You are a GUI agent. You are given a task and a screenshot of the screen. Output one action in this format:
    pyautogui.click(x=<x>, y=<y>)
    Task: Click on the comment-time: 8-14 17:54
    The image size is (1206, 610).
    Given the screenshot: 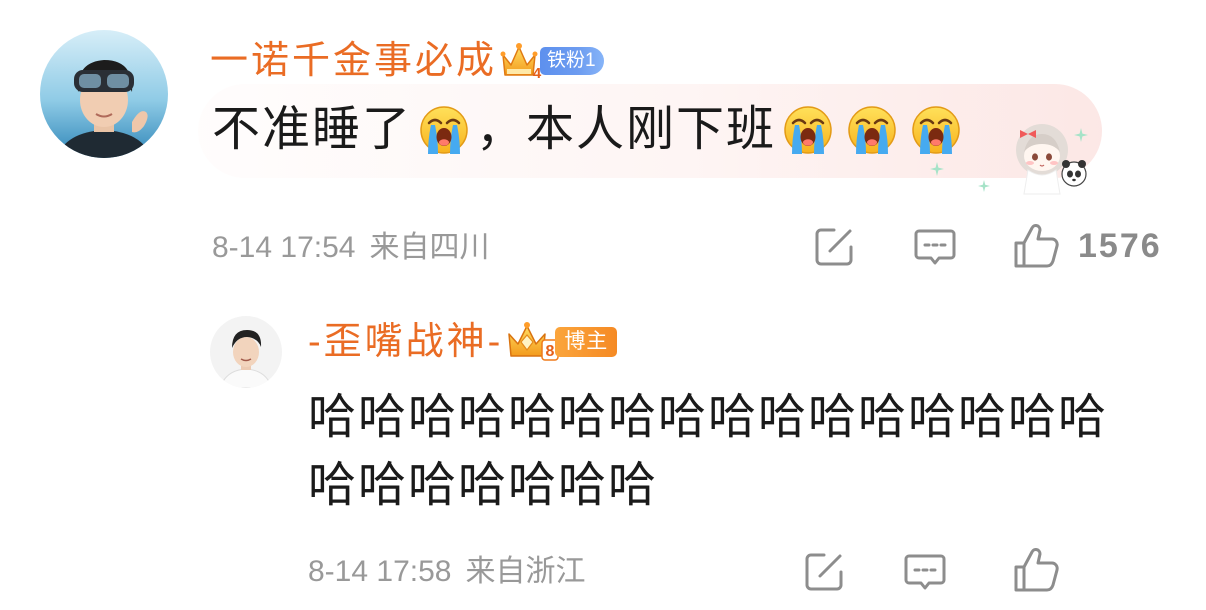 What is the action you would take?
    pyautogui.click(x=284, y=247)
    